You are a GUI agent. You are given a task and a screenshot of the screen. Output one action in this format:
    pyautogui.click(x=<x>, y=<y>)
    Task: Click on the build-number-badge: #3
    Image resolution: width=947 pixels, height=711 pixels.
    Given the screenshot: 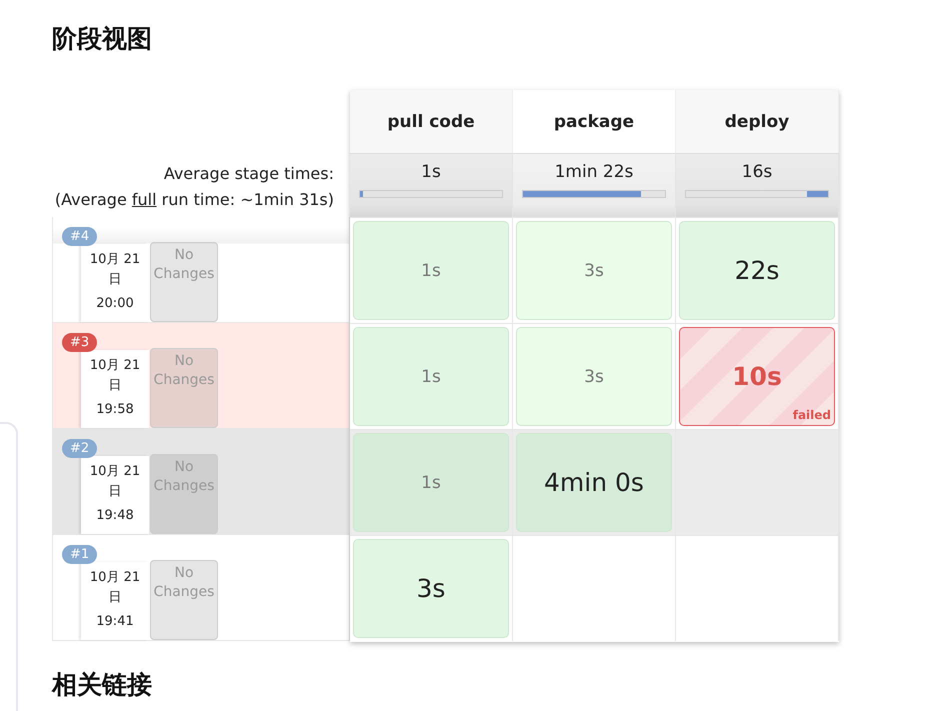 What is the action you would take?
    pyautogui.click(x=80, y=342)
    